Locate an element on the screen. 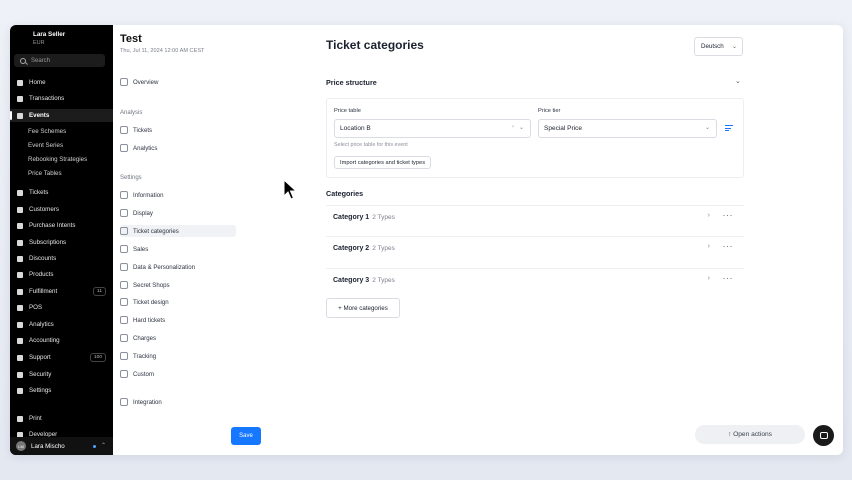 The height and width of the screenshot is (480, 852). user-name: Lara Mischo is located at coordinates (48, 446).